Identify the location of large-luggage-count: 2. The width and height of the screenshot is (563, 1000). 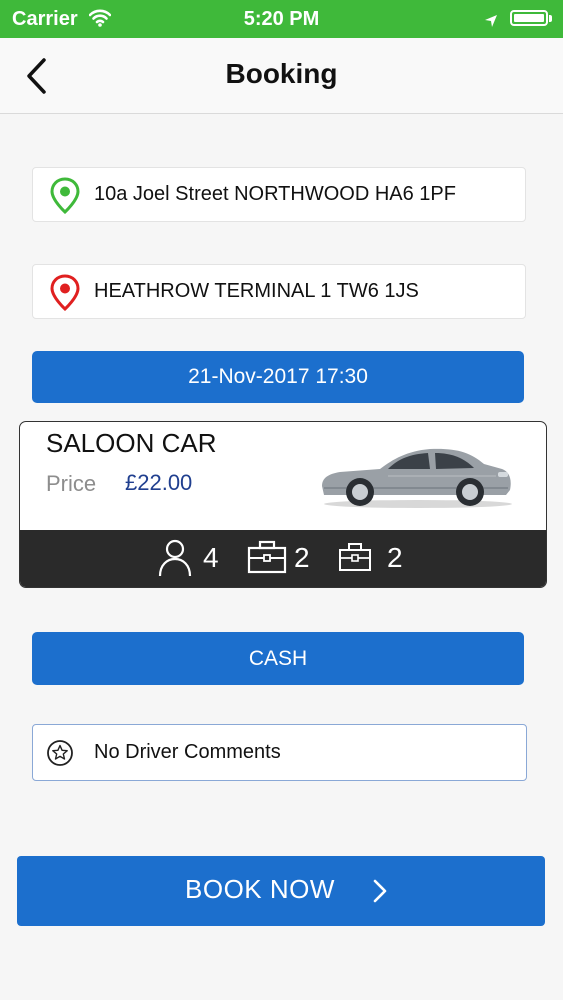
(302, 557).